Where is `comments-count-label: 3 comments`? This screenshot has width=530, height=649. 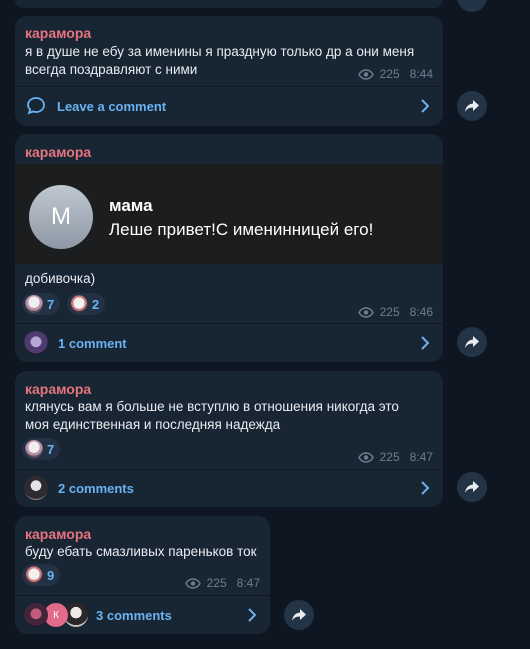
comments-count-label: 3 comments is located at coordinates (134, 615).